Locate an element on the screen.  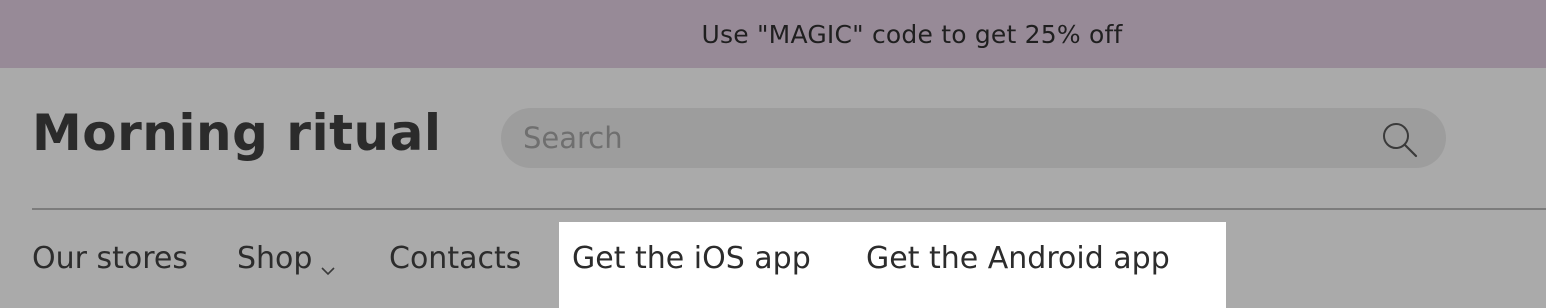
nav-item-label: Our stores is located at coordinates (110, 258).